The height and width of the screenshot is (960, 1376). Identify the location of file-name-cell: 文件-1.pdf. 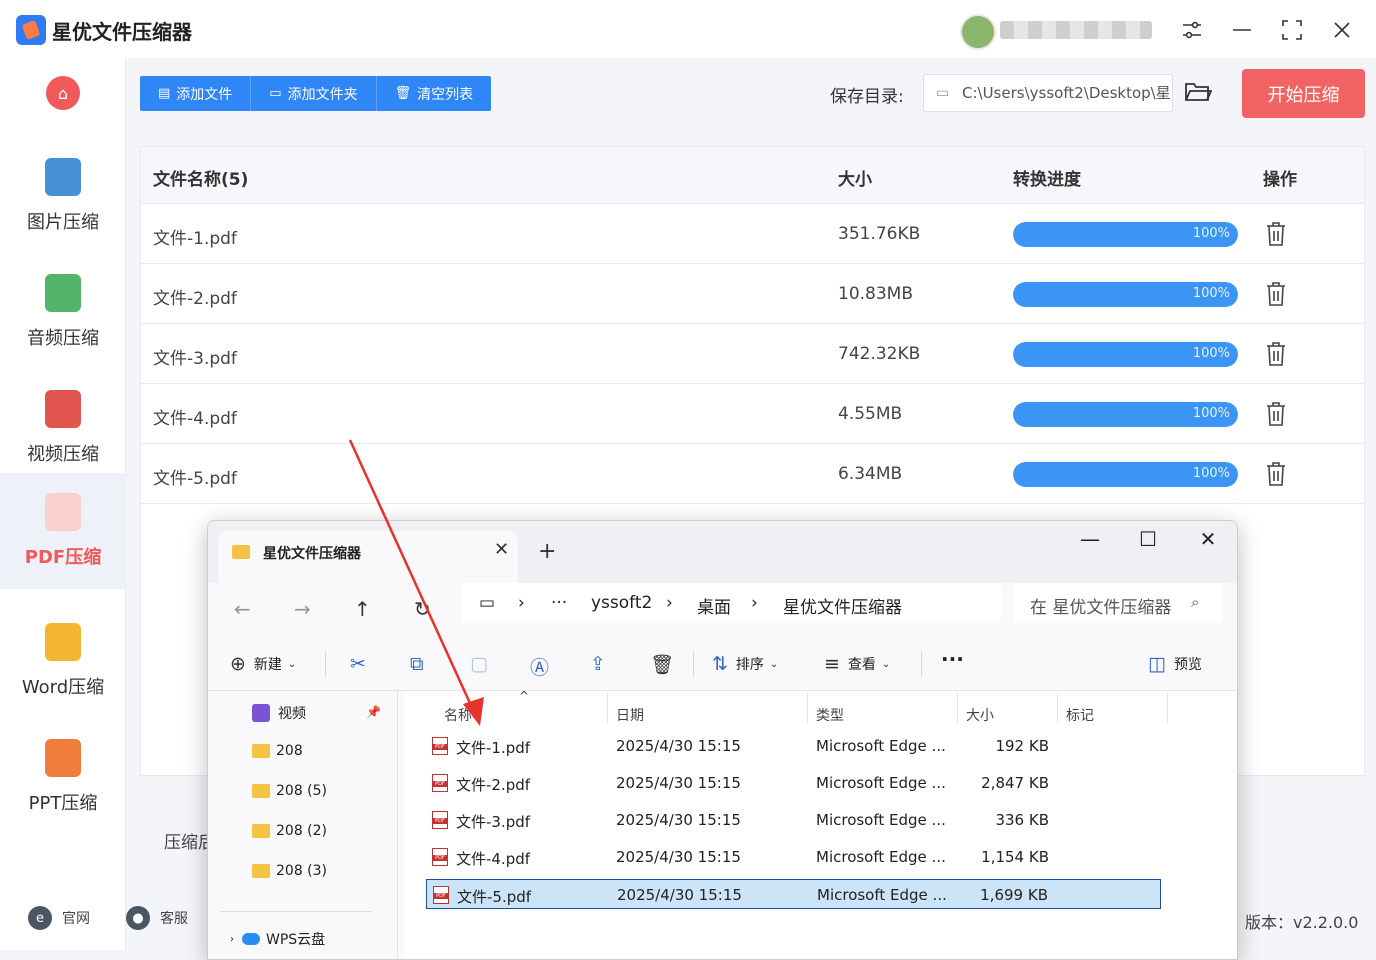
(195, 239).